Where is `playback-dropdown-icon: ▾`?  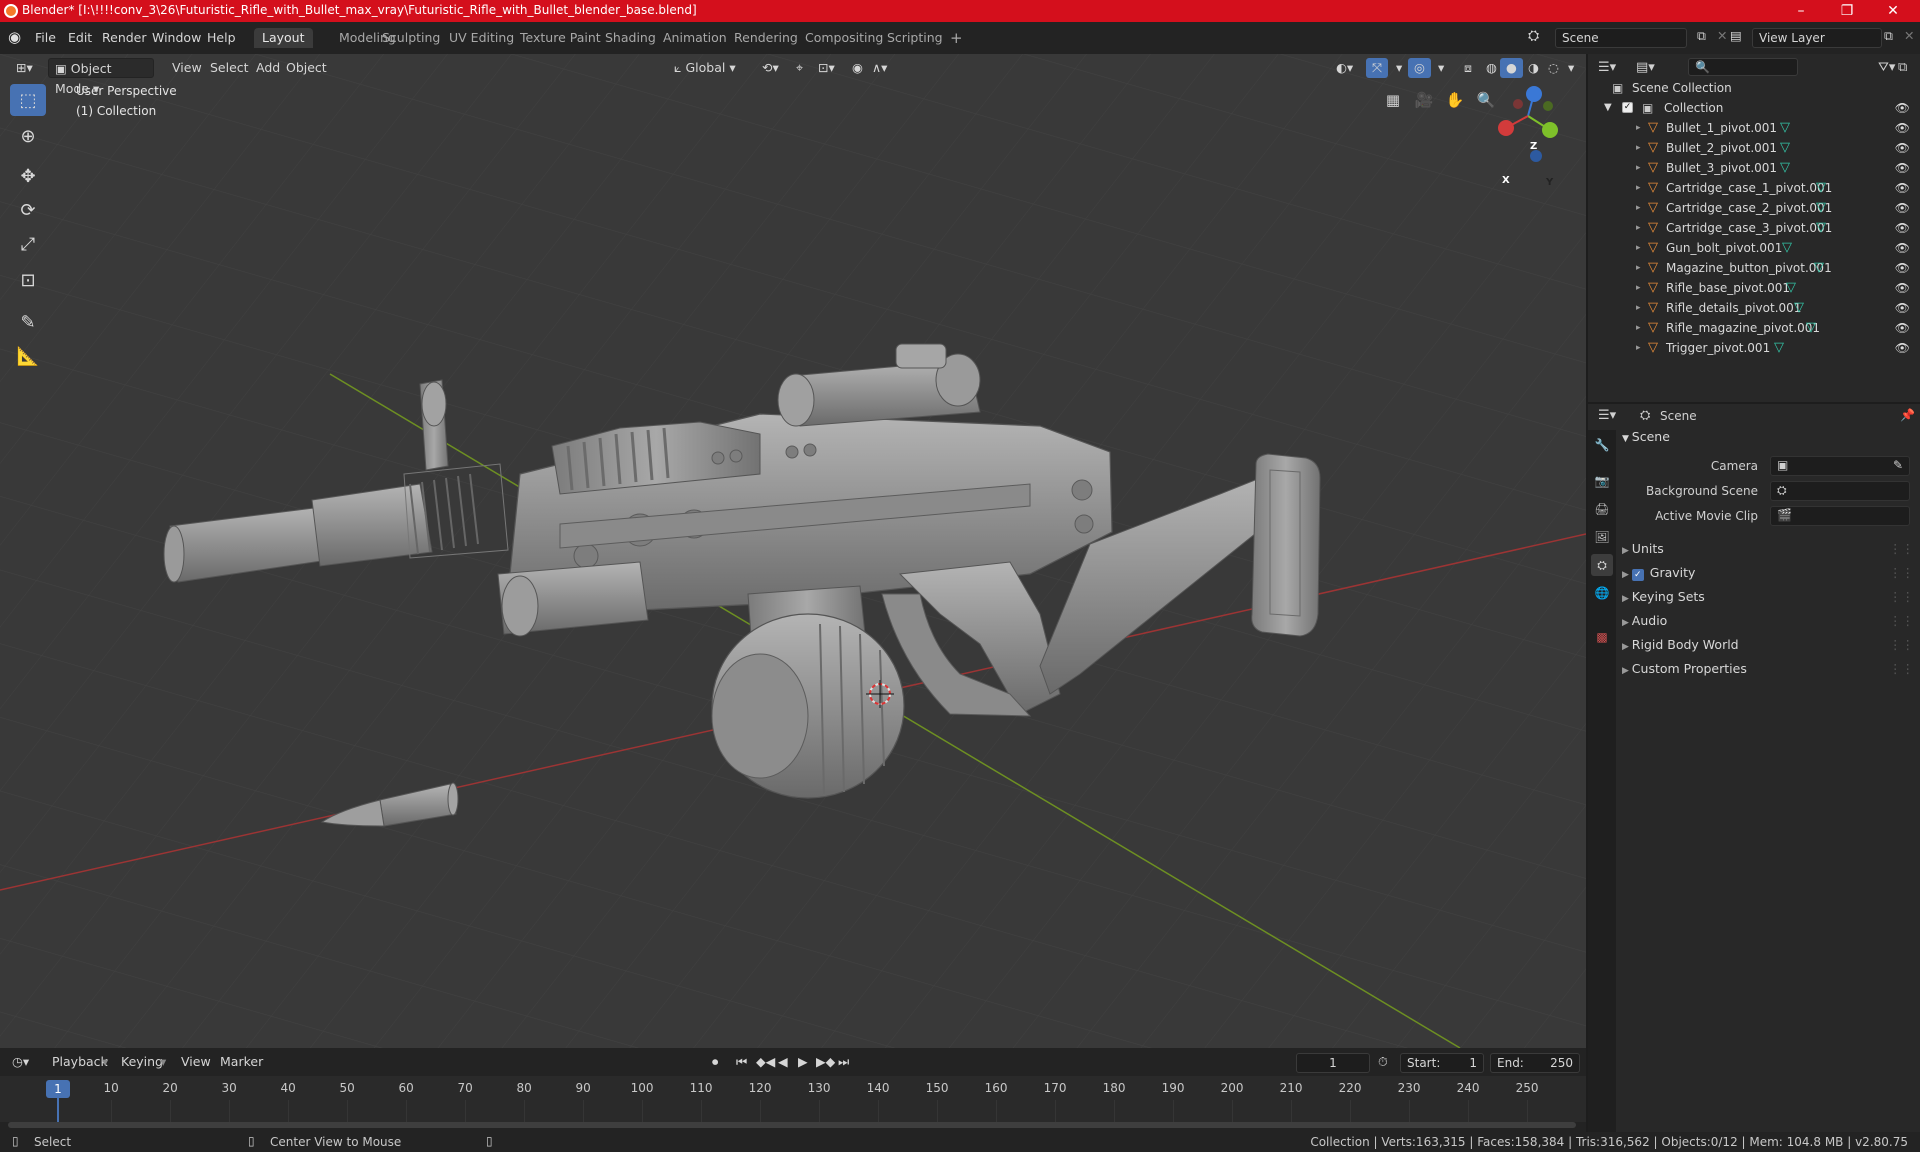 playback-dropdown-icon: ▾ is located at coordinates (105, 1061).